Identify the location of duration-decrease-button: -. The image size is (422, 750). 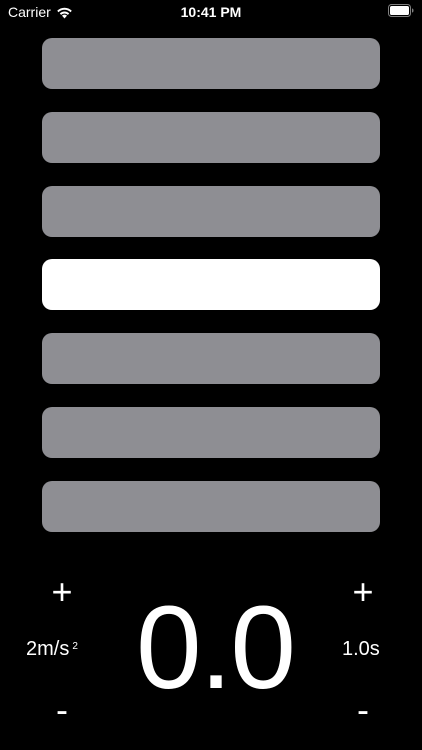
(363, 710).